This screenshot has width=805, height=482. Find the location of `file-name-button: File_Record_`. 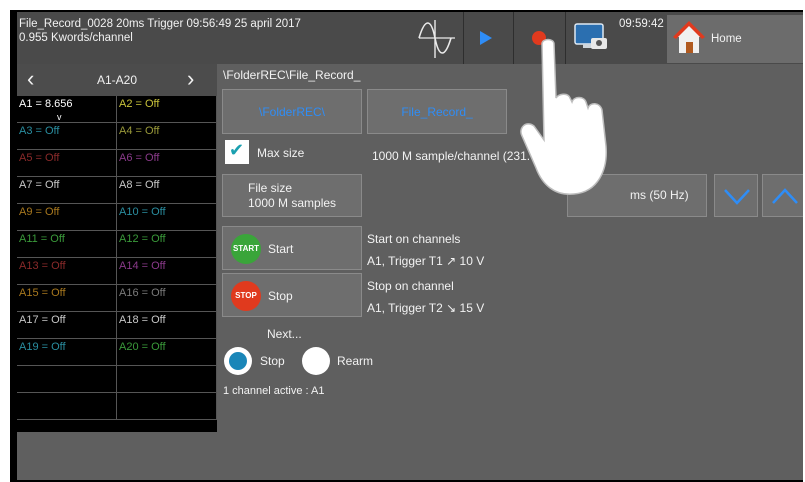

file-name-button: File_Record_ is located at coordinates (437, 111).